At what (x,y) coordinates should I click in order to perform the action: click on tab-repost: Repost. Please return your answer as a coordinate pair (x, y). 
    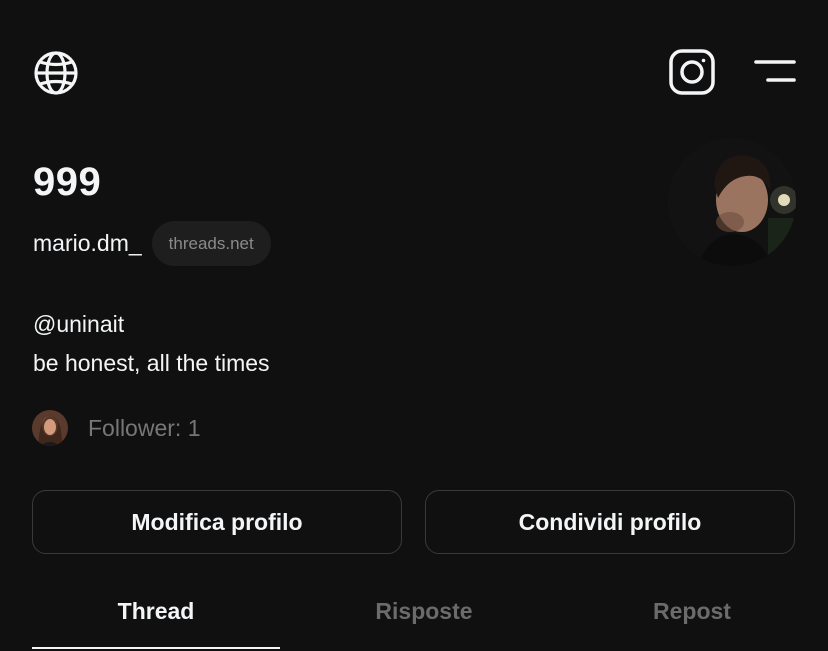
    Looking at the image, I should click on (692, 611).